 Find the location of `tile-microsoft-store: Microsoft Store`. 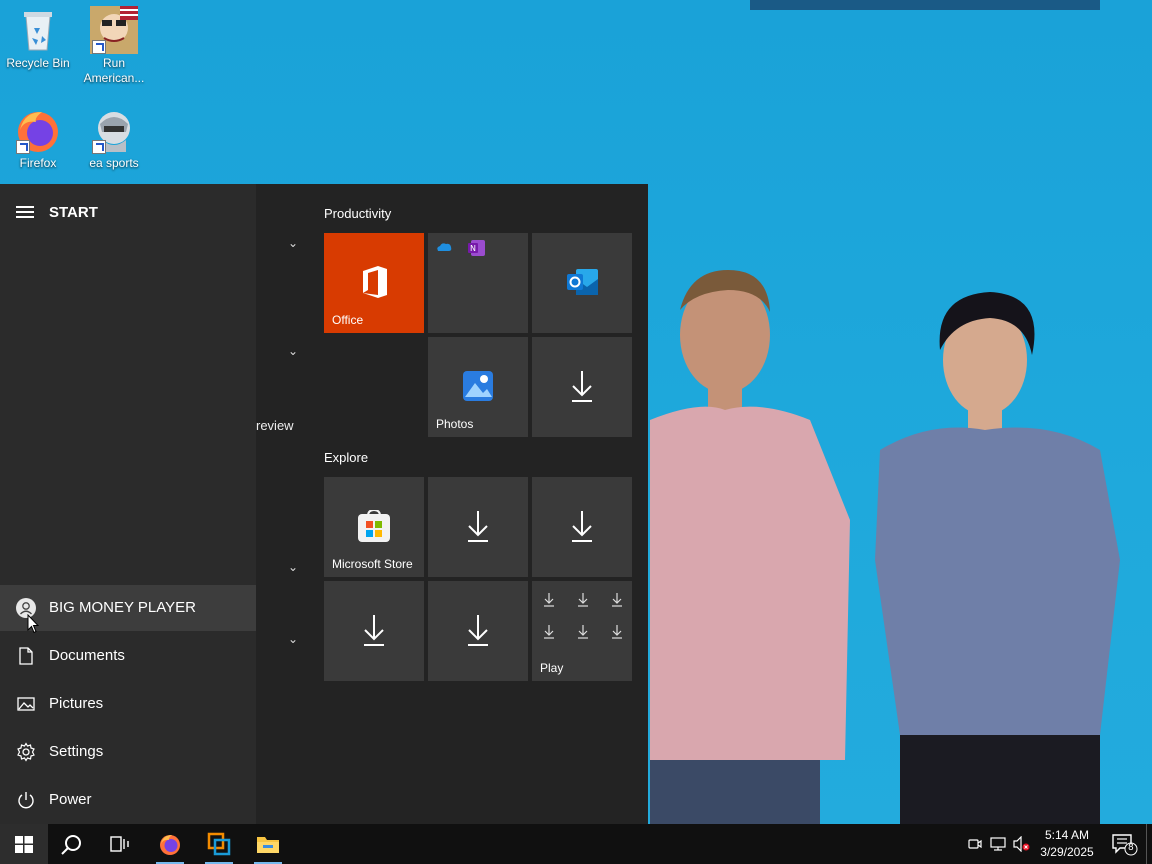

tile-microsoft-store: Microsoft Store is located at coordinates (374, 527).